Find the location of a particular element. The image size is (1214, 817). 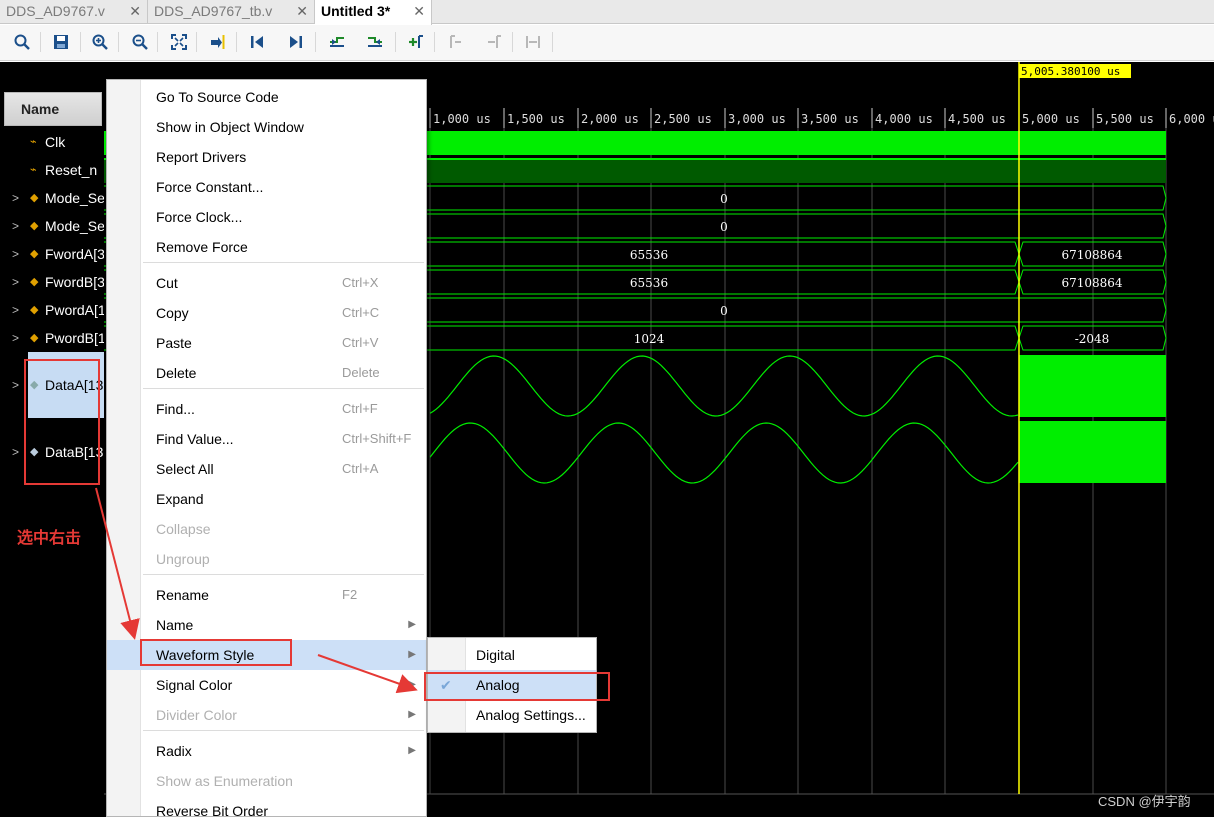

signal-name: PwordA[1 is located at coordinates (74, 310).